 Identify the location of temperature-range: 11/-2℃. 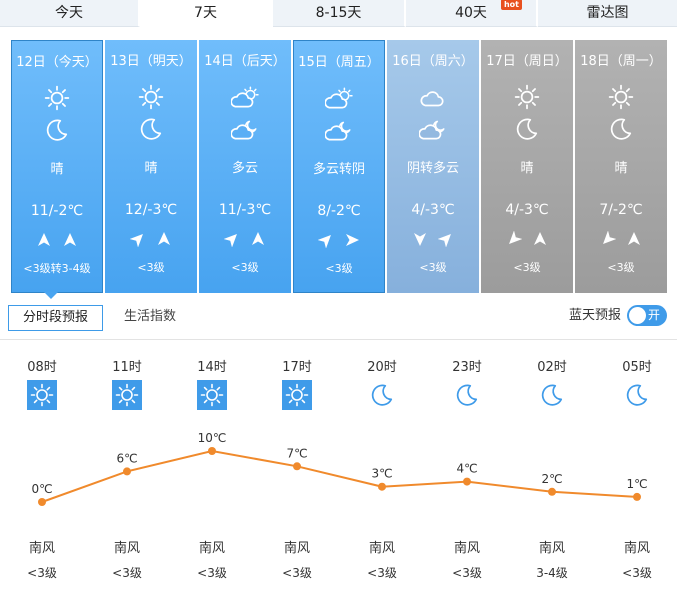
(57, 211).